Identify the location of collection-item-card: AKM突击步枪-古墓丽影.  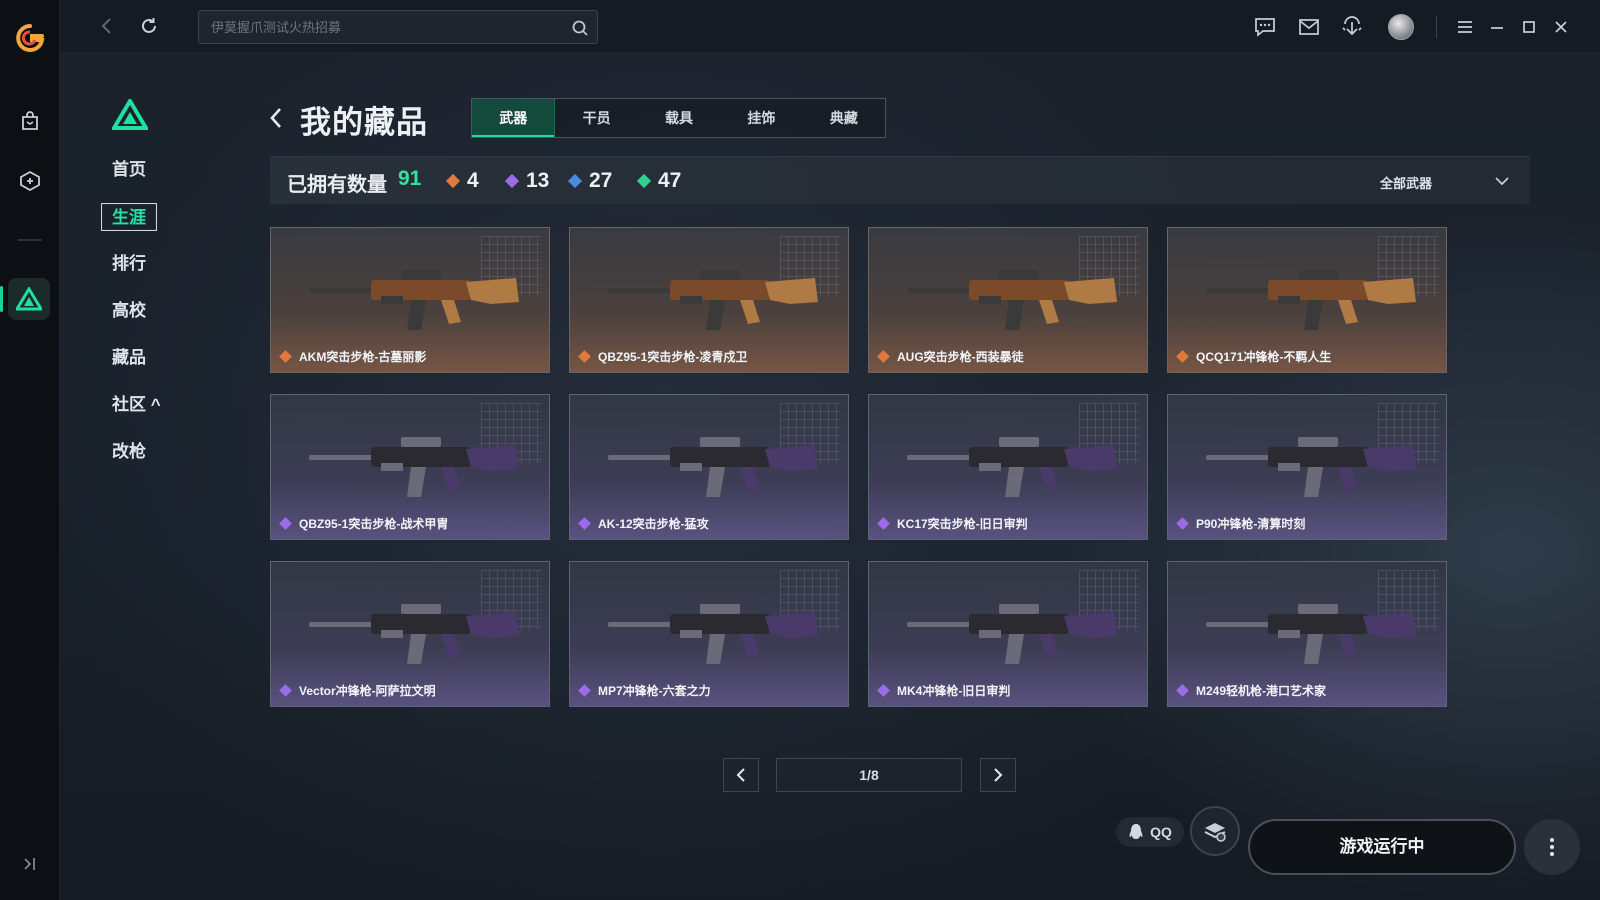
(410, 300).